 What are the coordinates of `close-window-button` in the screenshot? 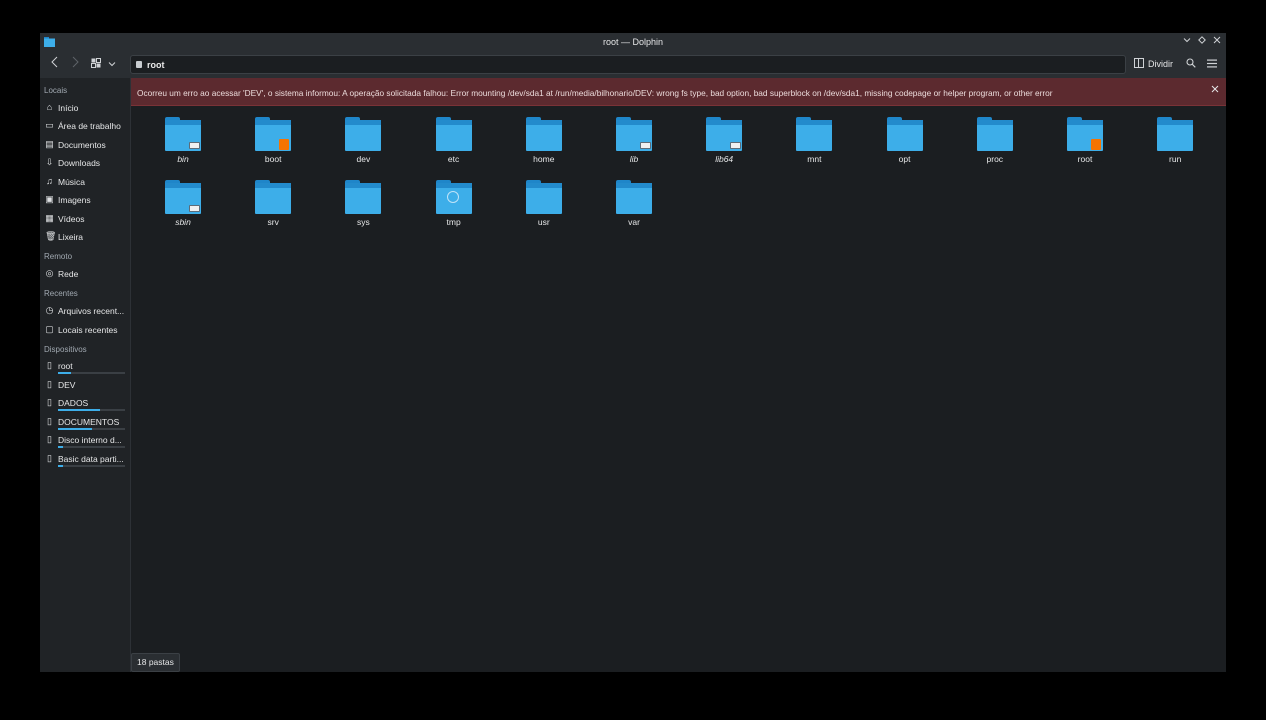 It's located at (1217, 42).